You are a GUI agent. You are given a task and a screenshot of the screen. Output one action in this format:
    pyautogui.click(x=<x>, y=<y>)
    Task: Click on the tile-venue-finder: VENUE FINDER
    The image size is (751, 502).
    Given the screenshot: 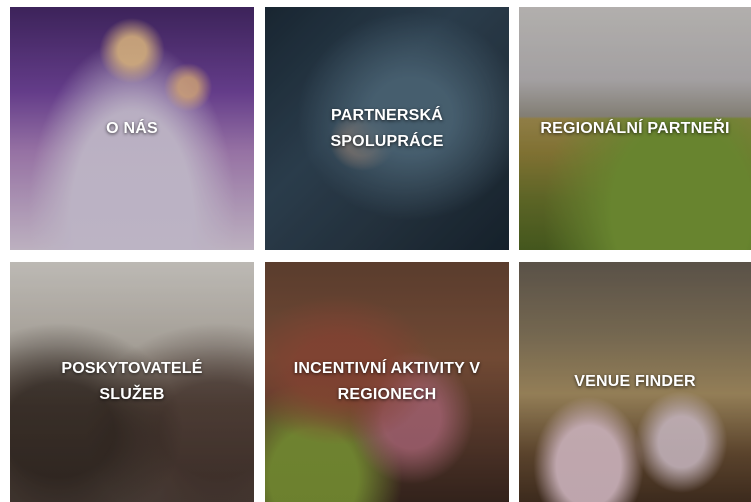 What is the action you would take?
    pyautogui.click(x=635, y=382)
    